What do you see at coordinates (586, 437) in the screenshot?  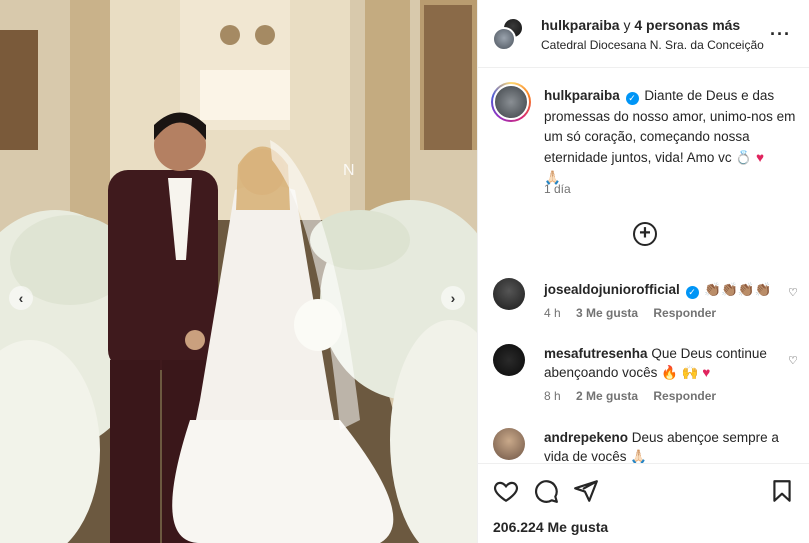 I see `comment-username: andrepekeno` at bounding box center [586, 437].